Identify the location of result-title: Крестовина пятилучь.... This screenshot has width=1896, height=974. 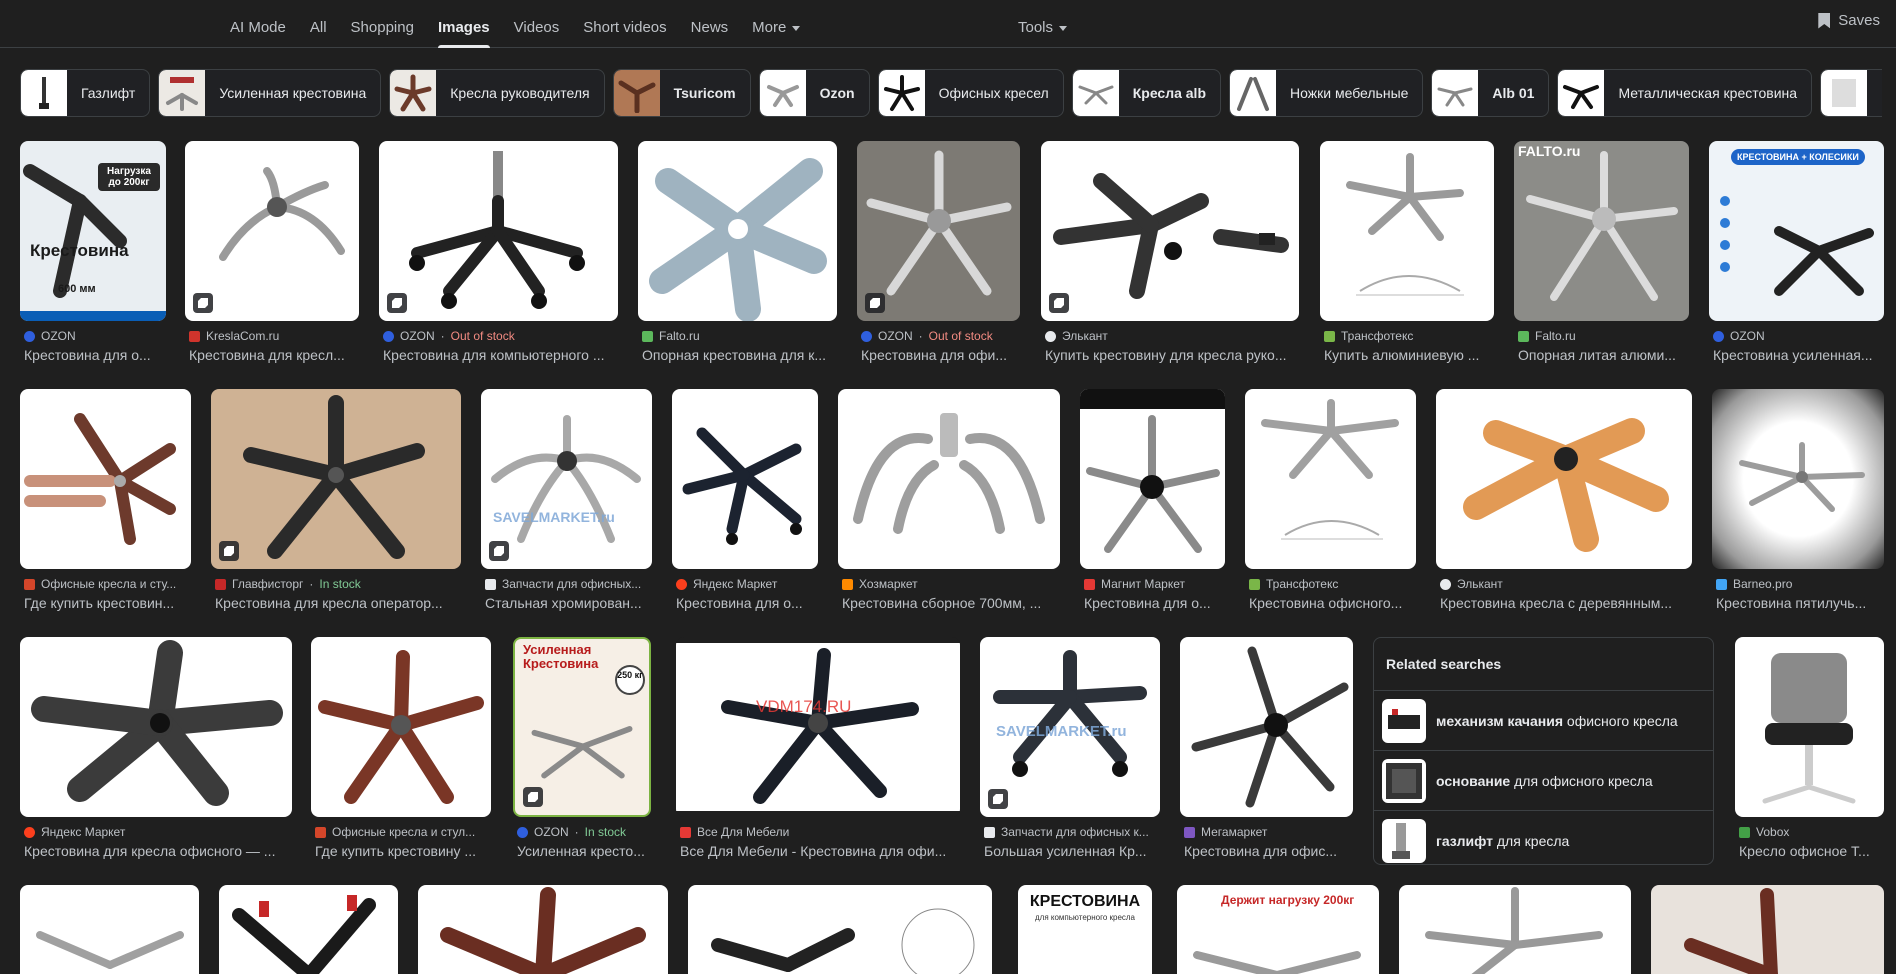
(1802, 603).